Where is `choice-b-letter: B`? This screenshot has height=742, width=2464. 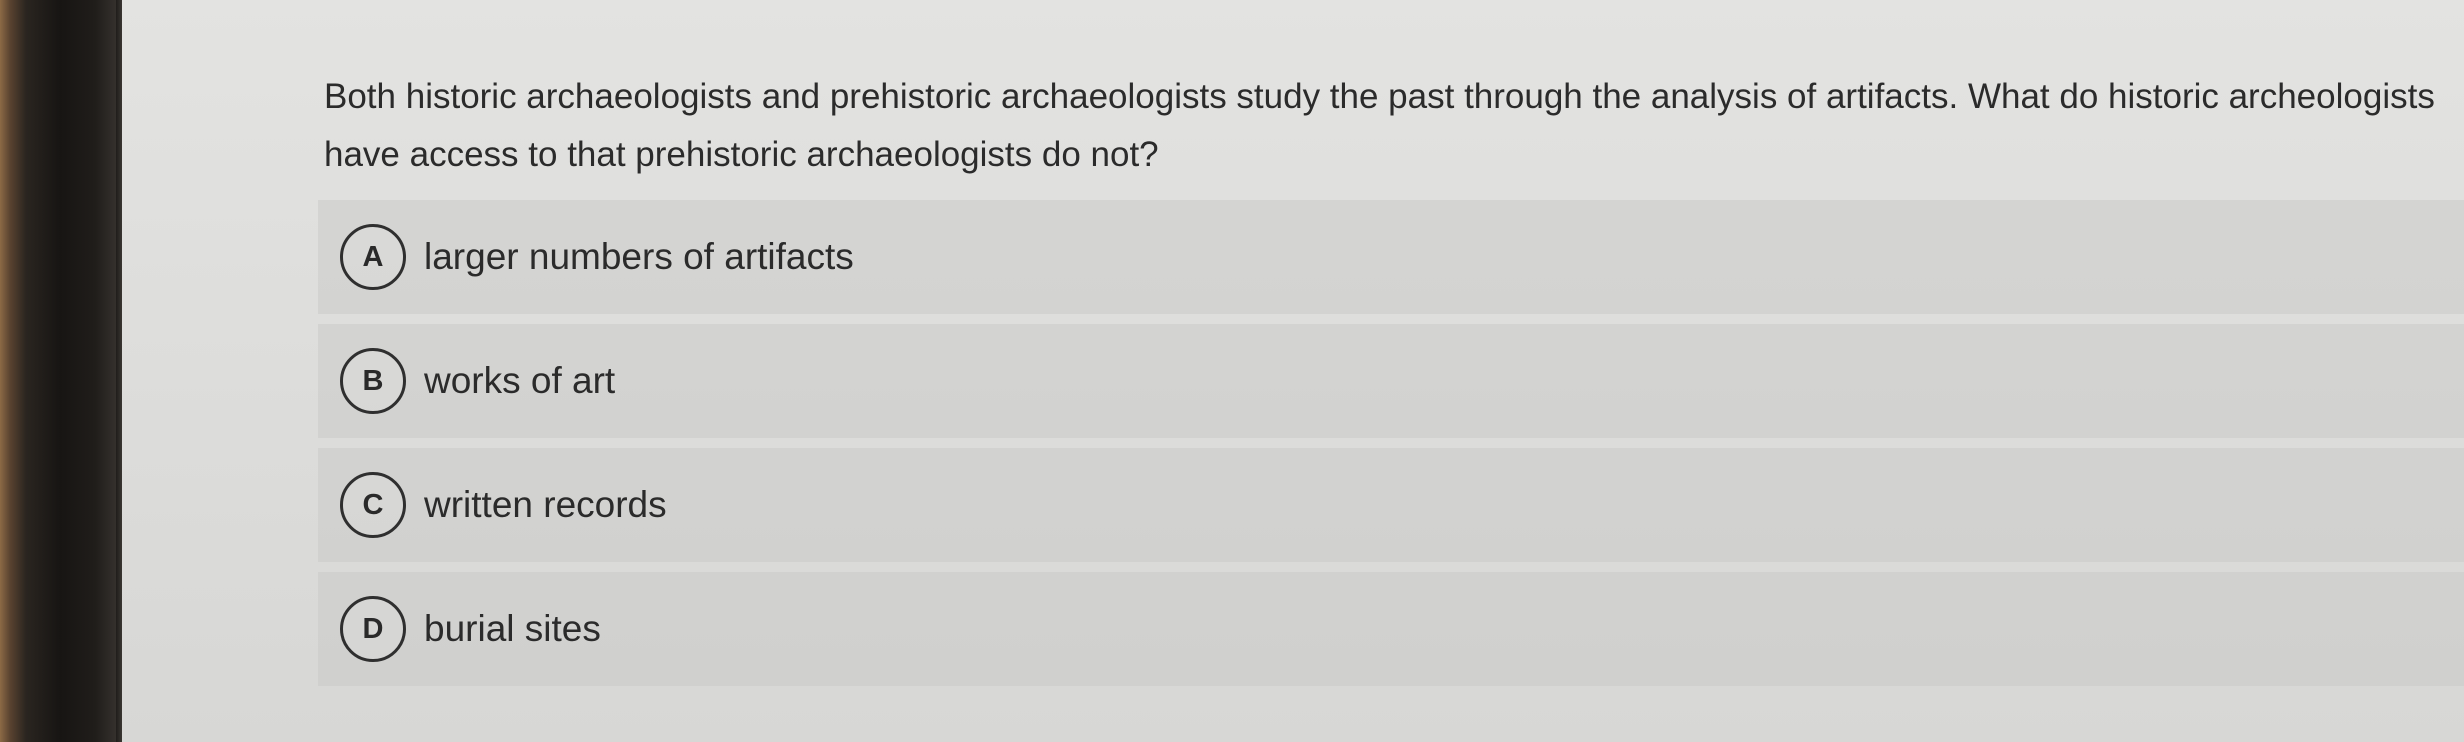 choice-b-letter: B is located at coordinates (373, 381).